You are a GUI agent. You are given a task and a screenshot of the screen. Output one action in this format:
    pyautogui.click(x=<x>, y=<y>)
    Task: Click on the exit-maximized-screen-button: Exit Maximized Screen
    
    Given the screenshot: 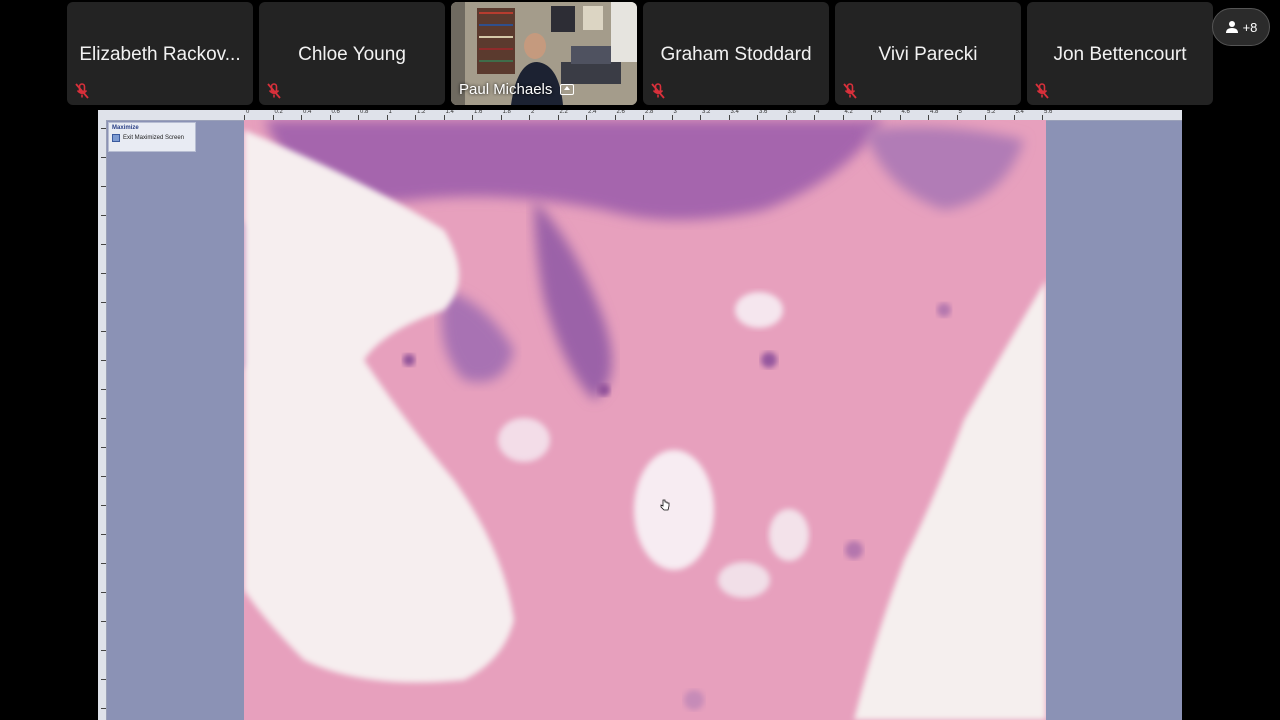 What is the action you would take?
    pyautogui.click(x=152, y=138)
    